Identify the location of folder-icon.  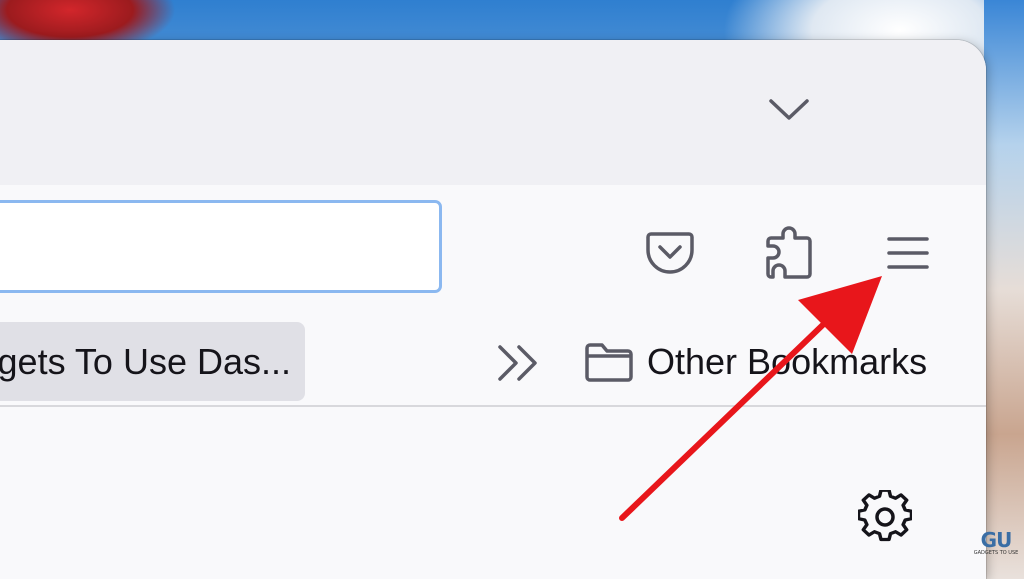
(609, 362).